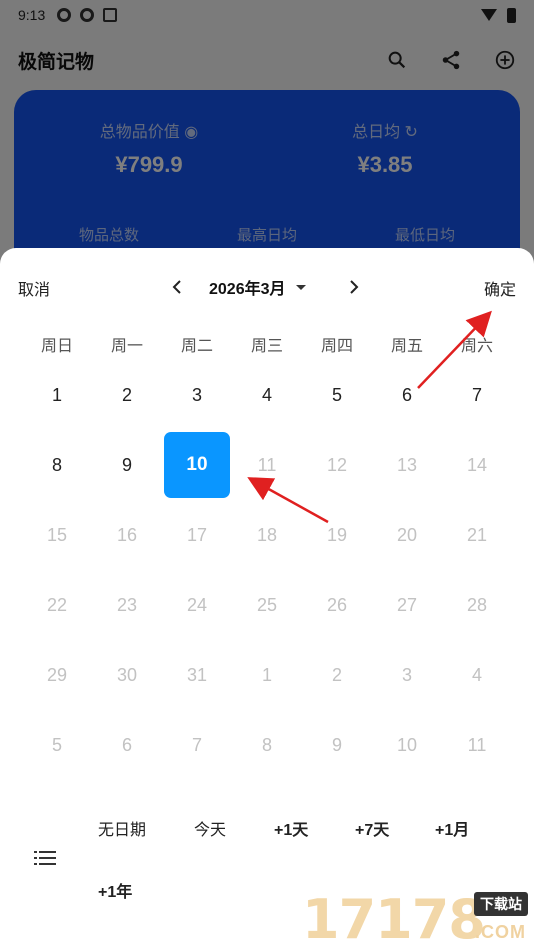  I want to click on next-month-button, so click(354, 287).